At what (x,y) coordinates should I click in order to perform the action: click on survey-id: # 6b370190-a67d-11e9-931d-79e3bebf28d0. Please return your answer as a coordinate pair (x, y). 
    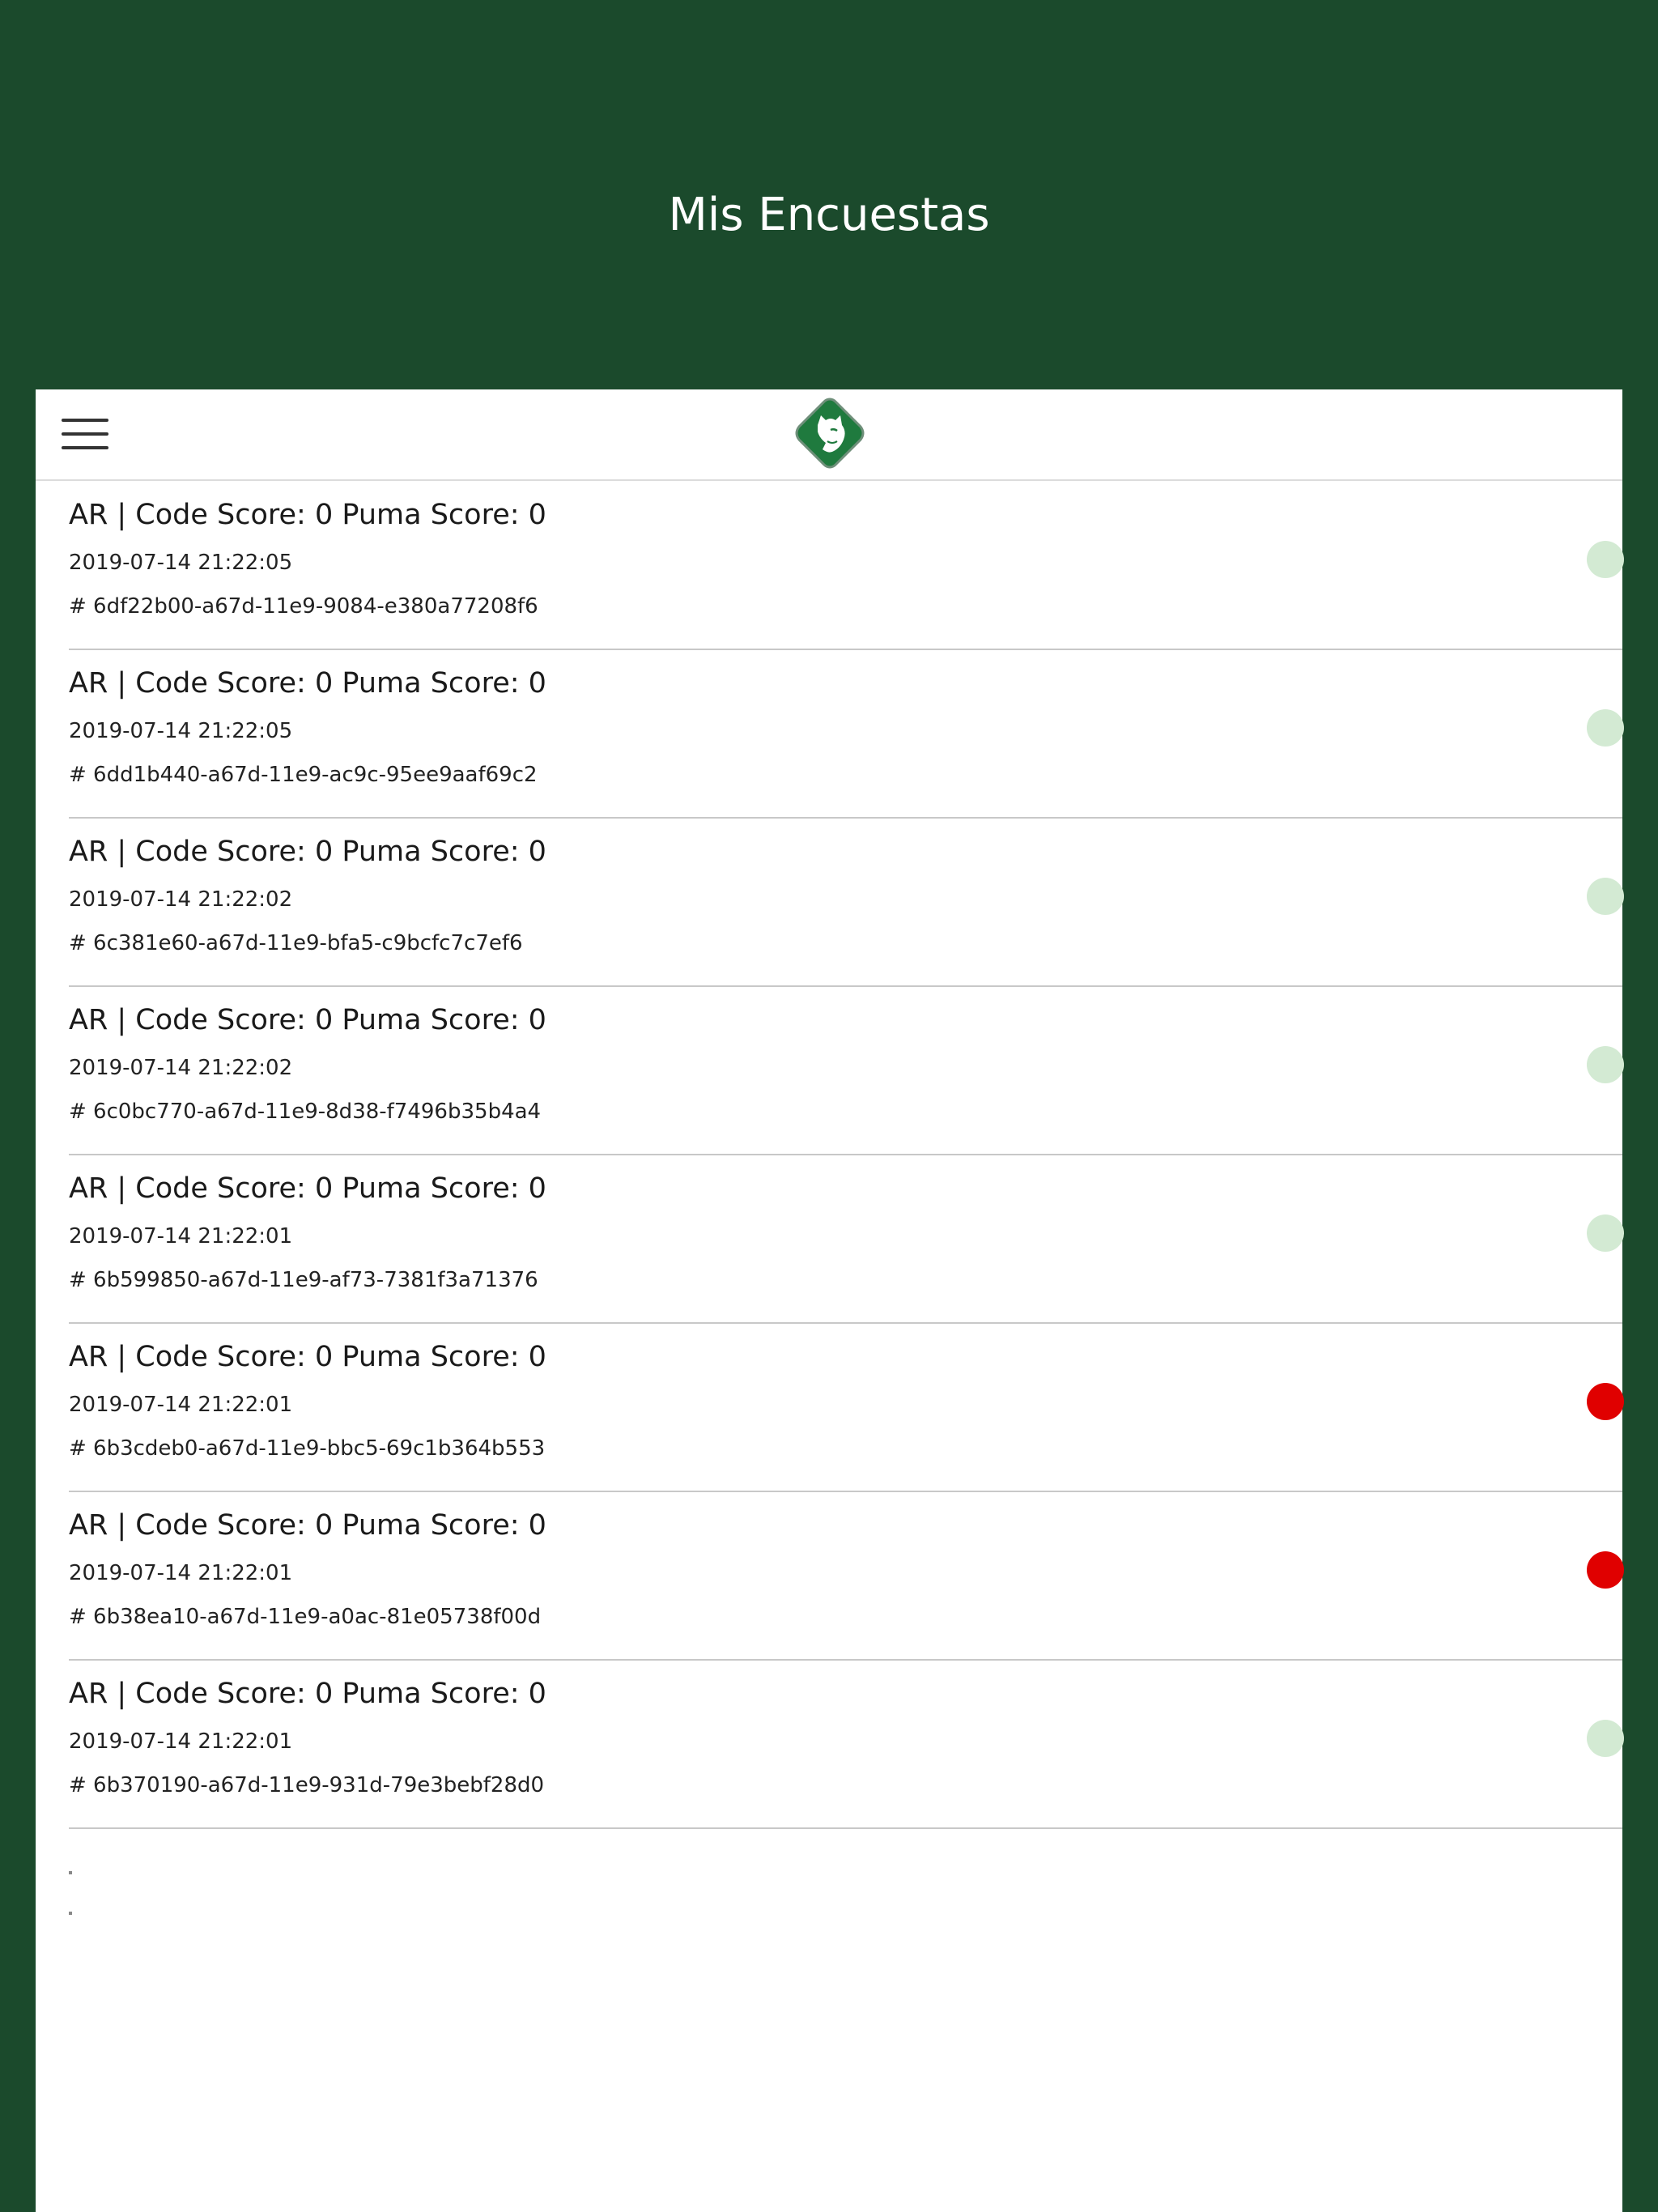
    Looking at the image, I should click on (307, 1785).